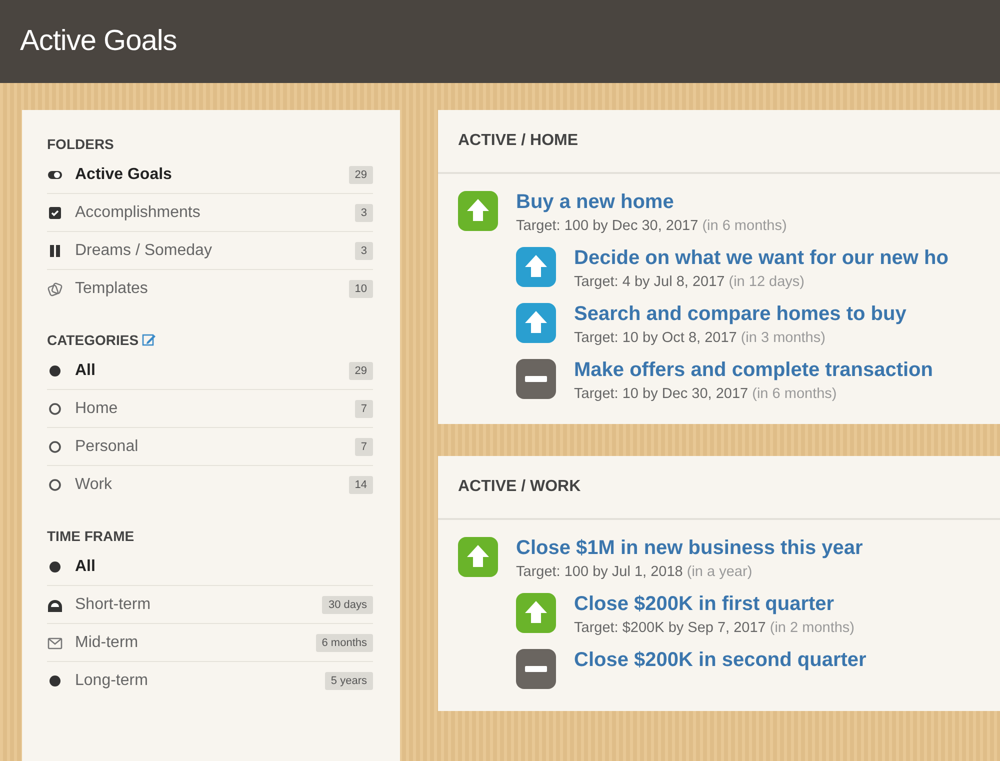 The height and width of the screenshot is (761, 1000). I want to click on radio-selected-icon, so click(55, 370).